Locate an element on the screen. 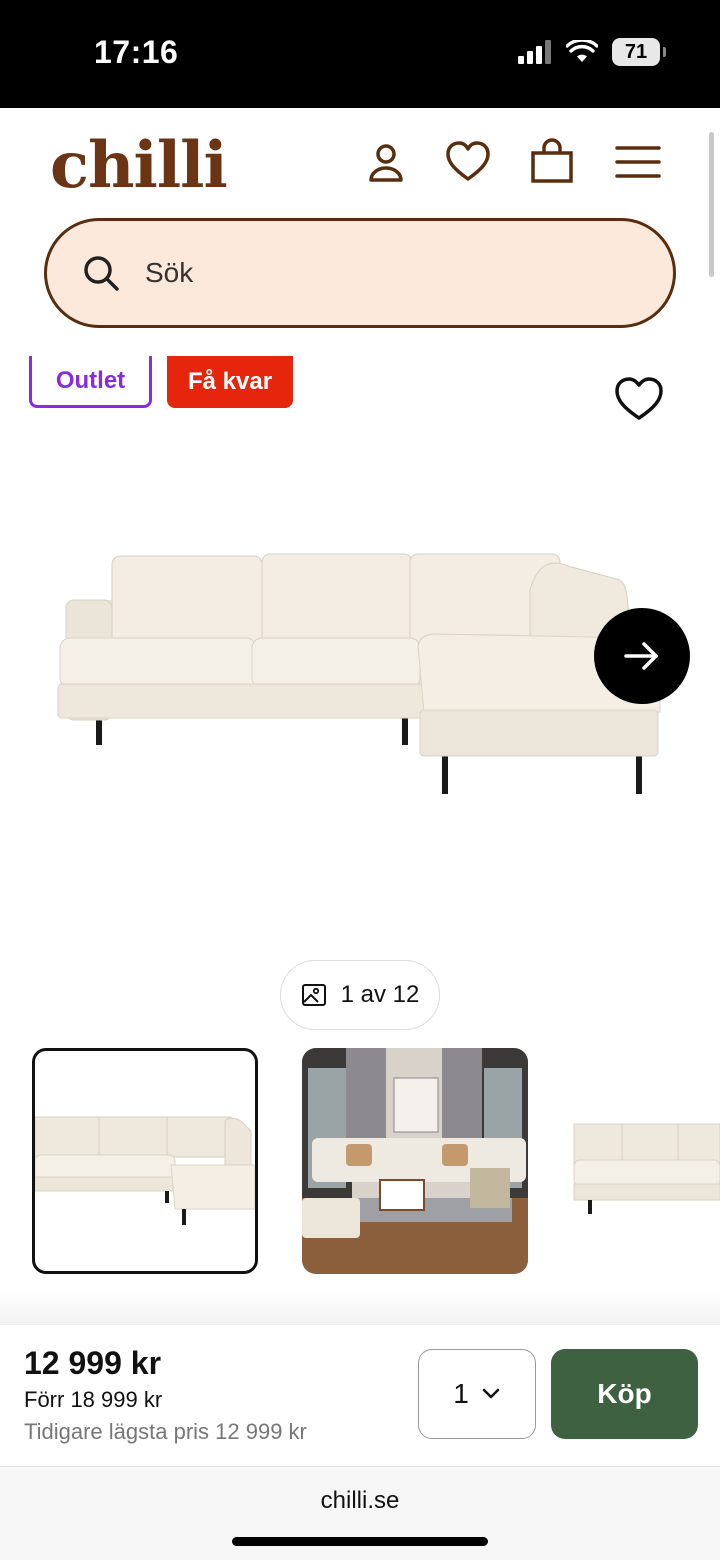  status-time: 17:16 is located at coordinates (136, 52).